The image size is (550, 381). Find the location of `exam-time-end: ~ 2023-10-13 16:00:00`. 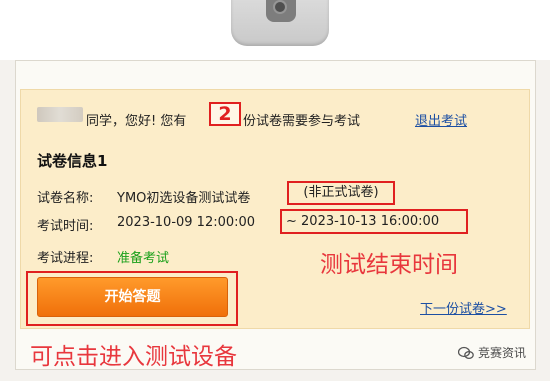

exam-time-end: ~ 2023-10-13 16:00:00 is located at coordinates (374, 221).